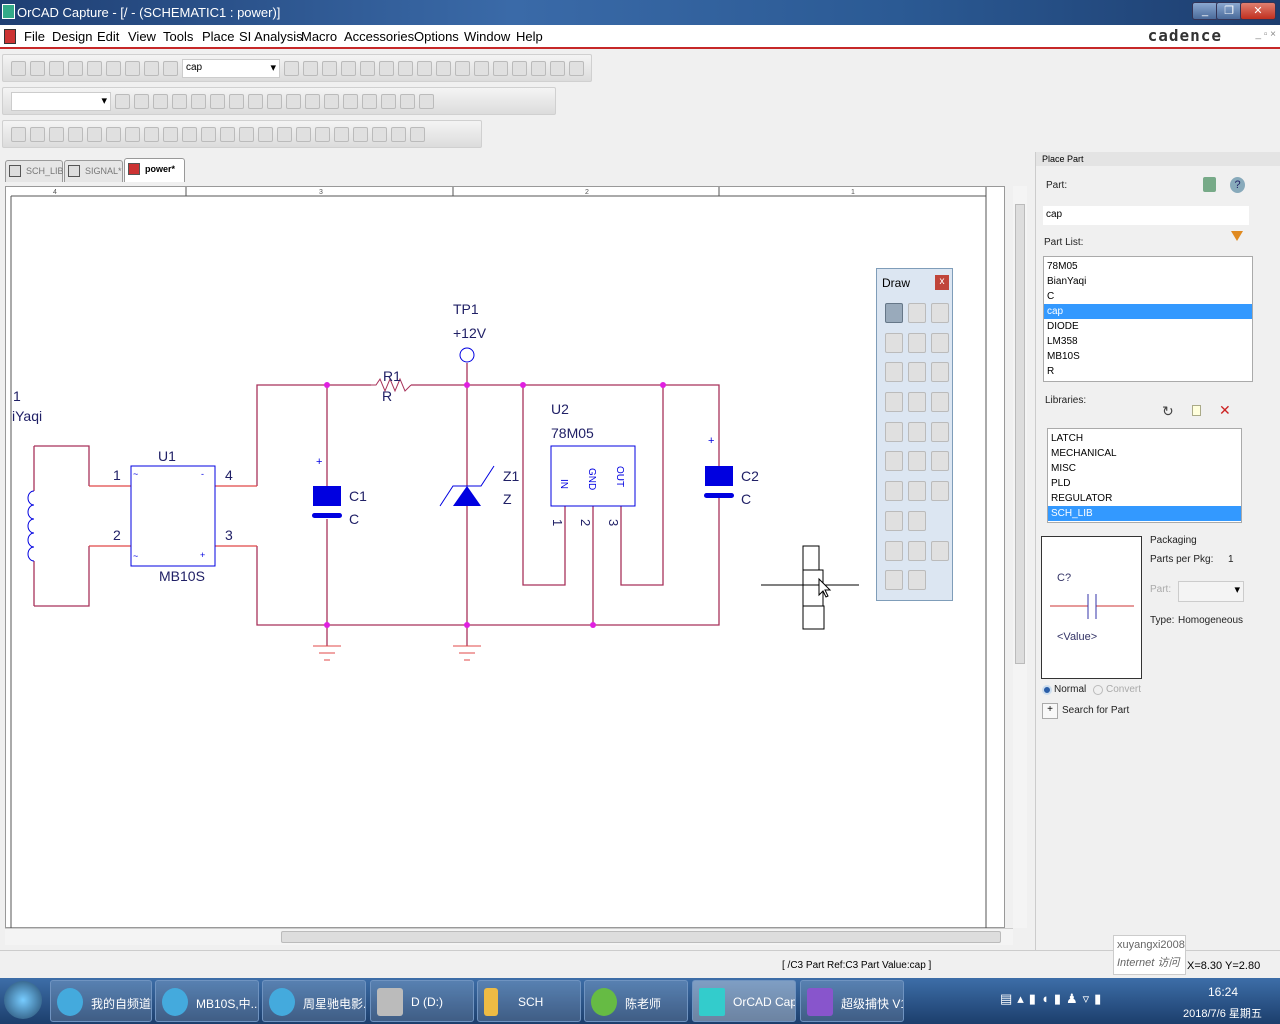 Image resolution: width=1280 pixels, height=1024 pixels. I want to click on cut-icon, so click(94, 68).